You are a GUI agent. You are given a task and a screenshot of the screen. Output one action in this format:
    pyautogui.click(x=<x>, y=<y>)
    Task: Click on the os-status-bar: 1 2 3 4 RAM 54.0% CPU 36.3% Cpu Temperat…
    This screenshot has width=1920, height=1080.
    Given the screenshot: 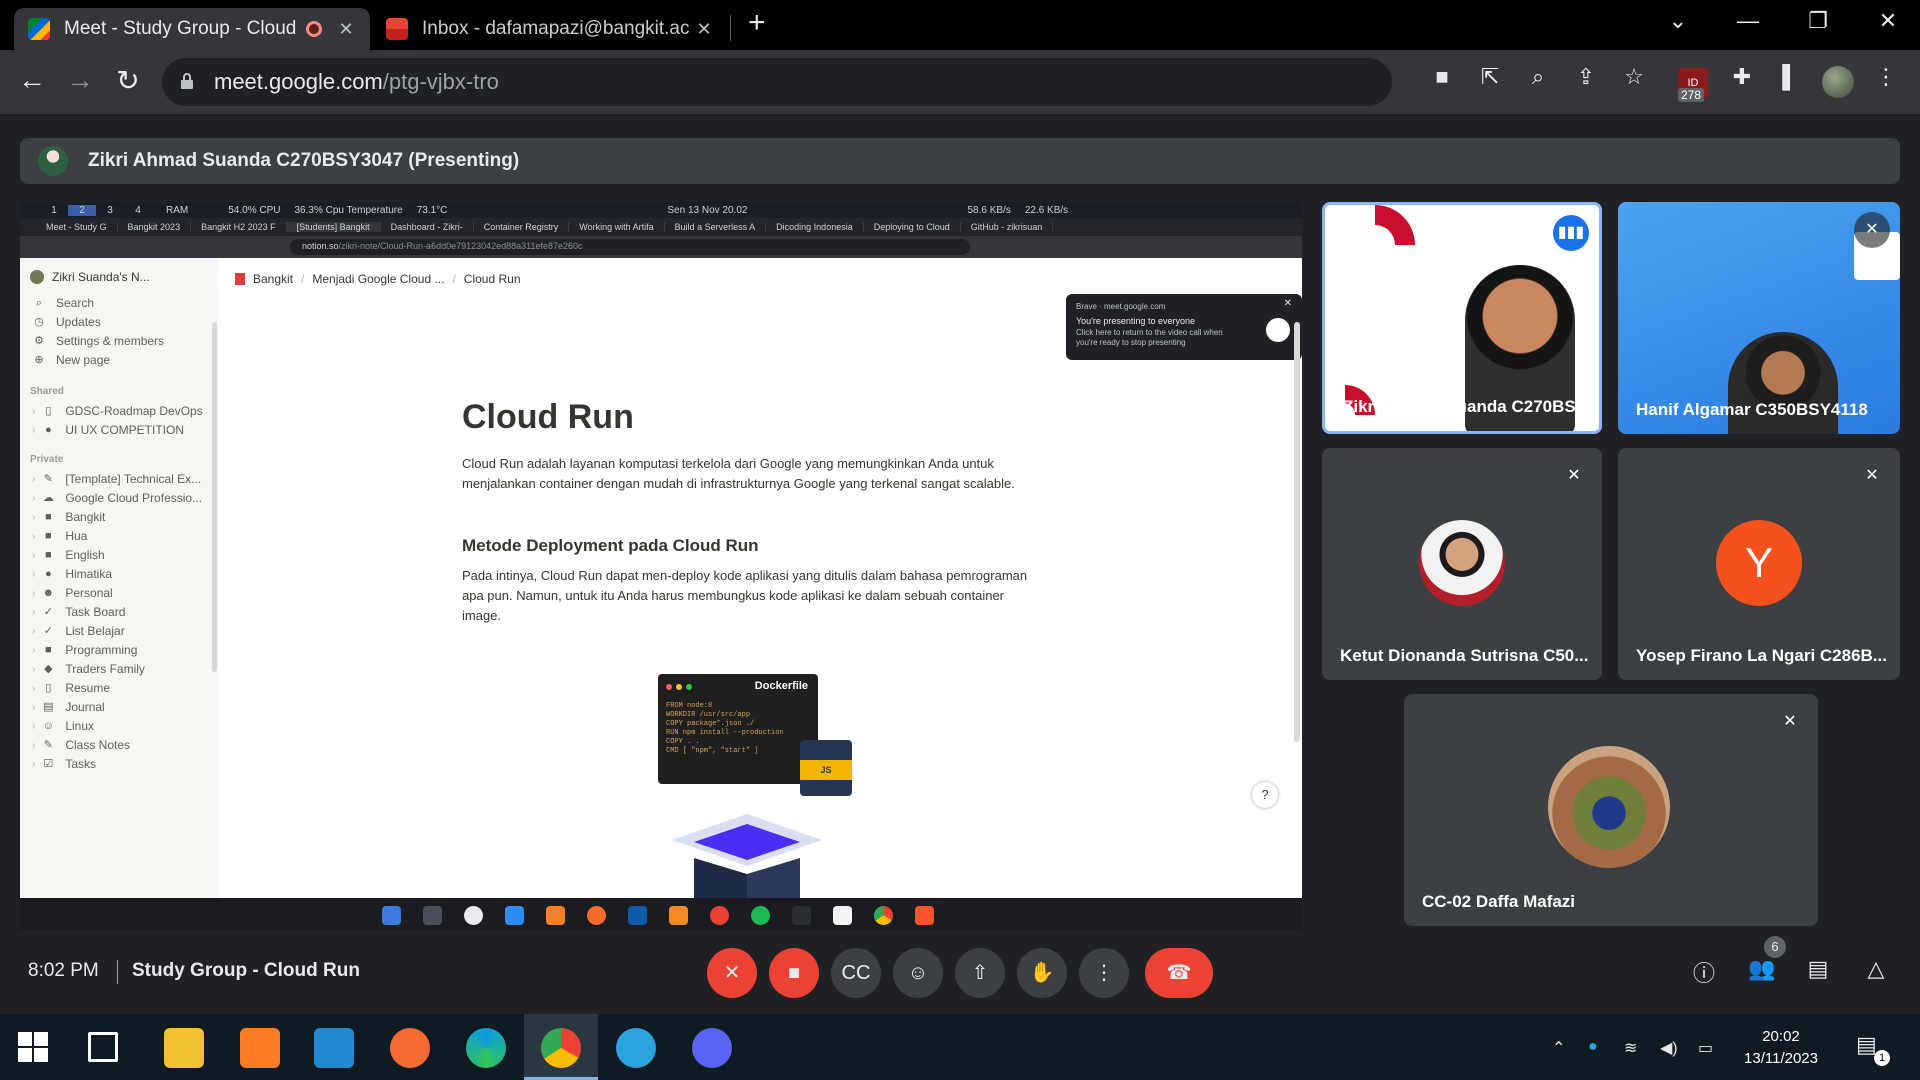 What is the action you would take?
    pyautogui.click(x=661, y=210)
    